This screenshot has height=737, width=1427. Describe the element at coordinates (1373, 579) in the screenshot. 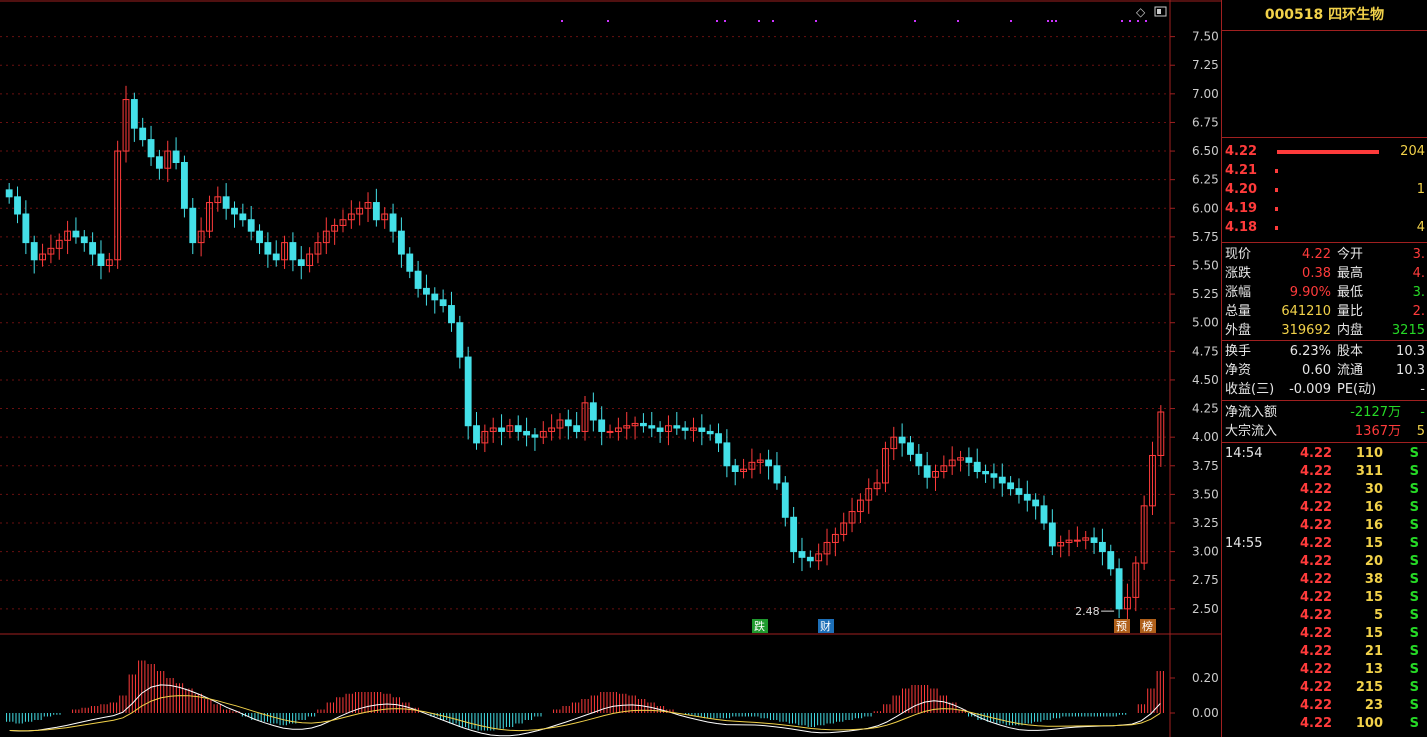

I see `tick-volume: 38` at that location.